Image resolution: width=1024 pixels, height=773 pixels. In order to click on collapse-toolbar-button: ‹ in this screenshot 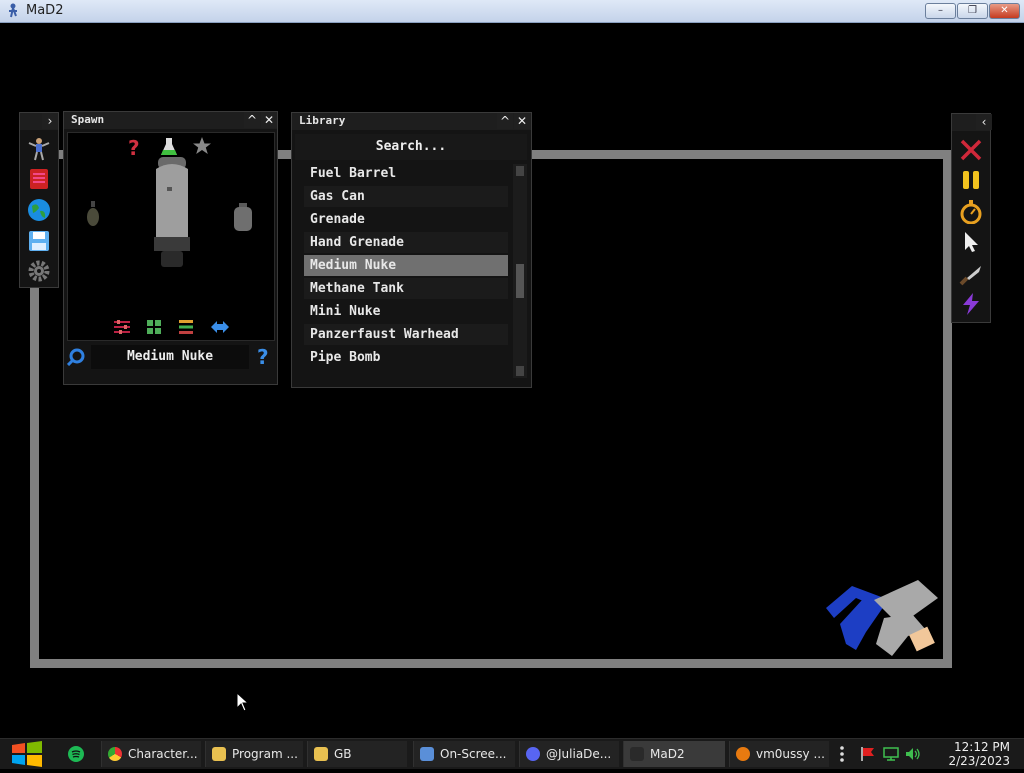, I will do `click(984, 122)`.